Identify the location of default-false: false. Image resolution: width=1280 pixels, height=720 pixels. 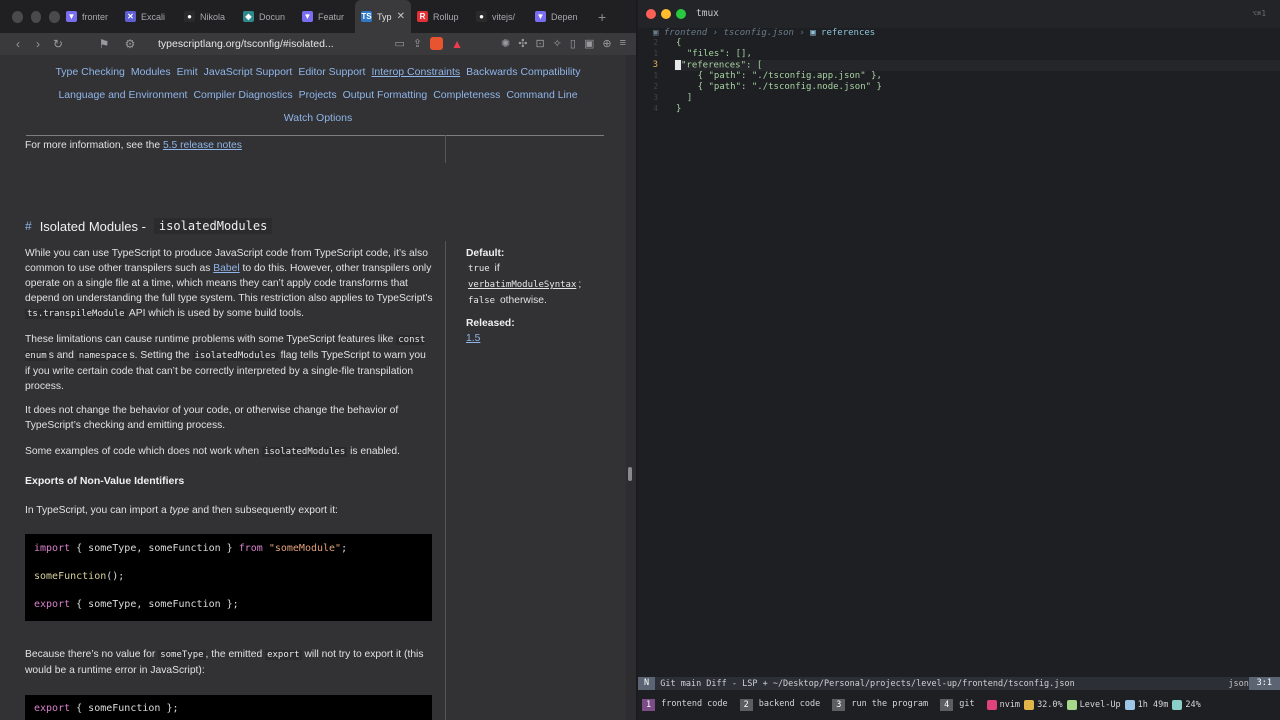
(482, 301).